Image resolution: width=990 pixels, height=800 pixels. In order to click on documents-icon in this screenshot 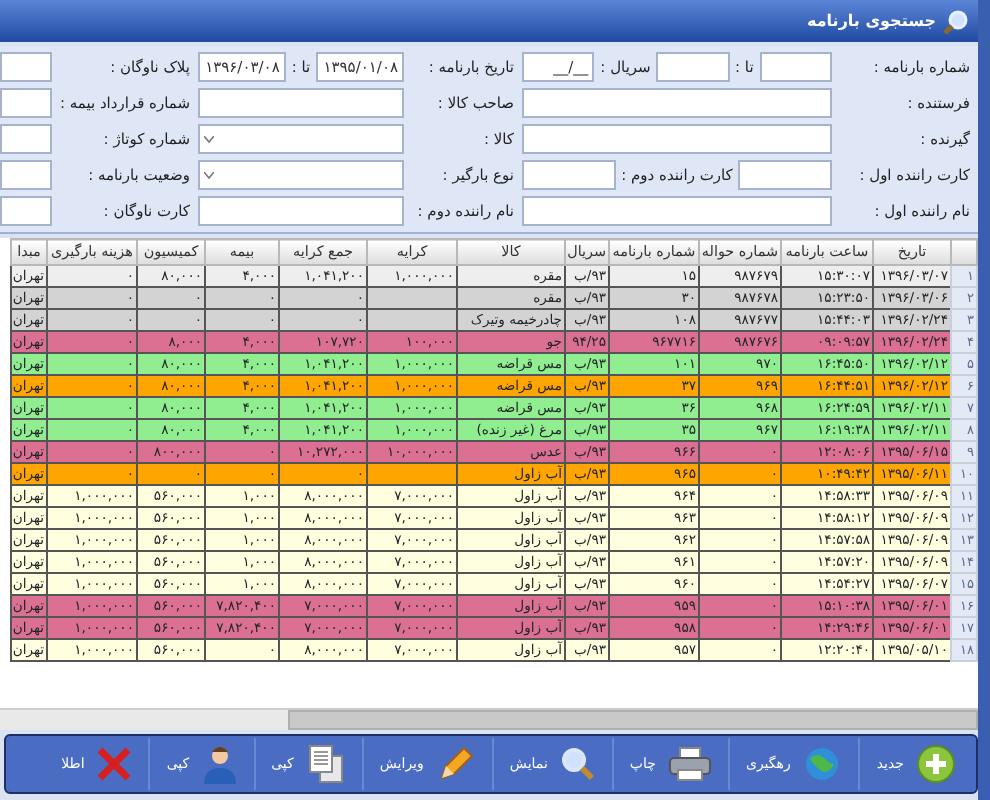, I will do `click(325, 764)`.